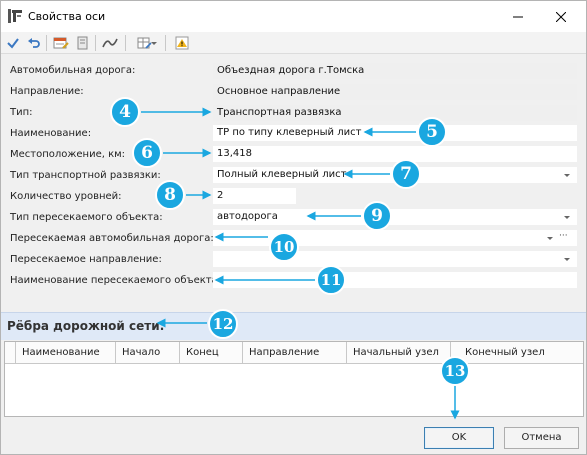 The image size is (587, 455). I want to click on callout-5: 5, so click(432, 132).